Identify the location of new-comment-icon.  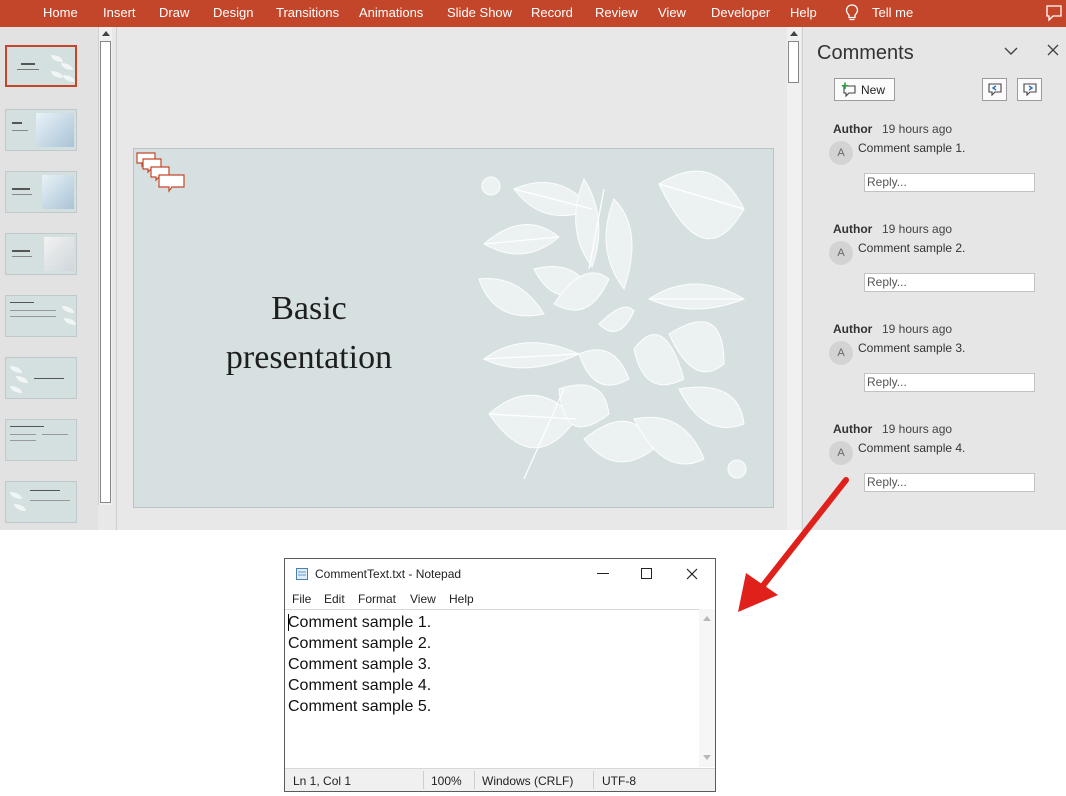
(848, 90).